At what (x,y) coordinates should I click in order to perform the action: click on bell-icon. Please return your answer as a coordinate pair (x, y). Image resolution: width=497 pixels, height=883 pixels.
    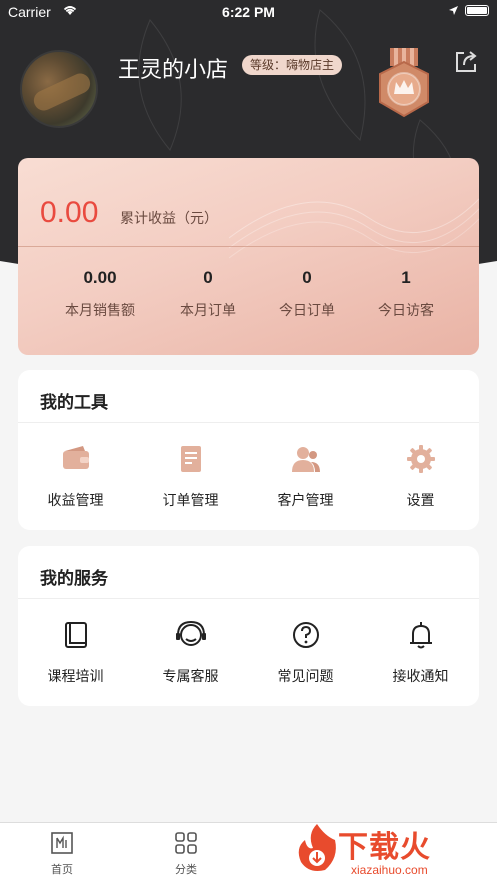
    Looking at the image, I should click on (420, 635).